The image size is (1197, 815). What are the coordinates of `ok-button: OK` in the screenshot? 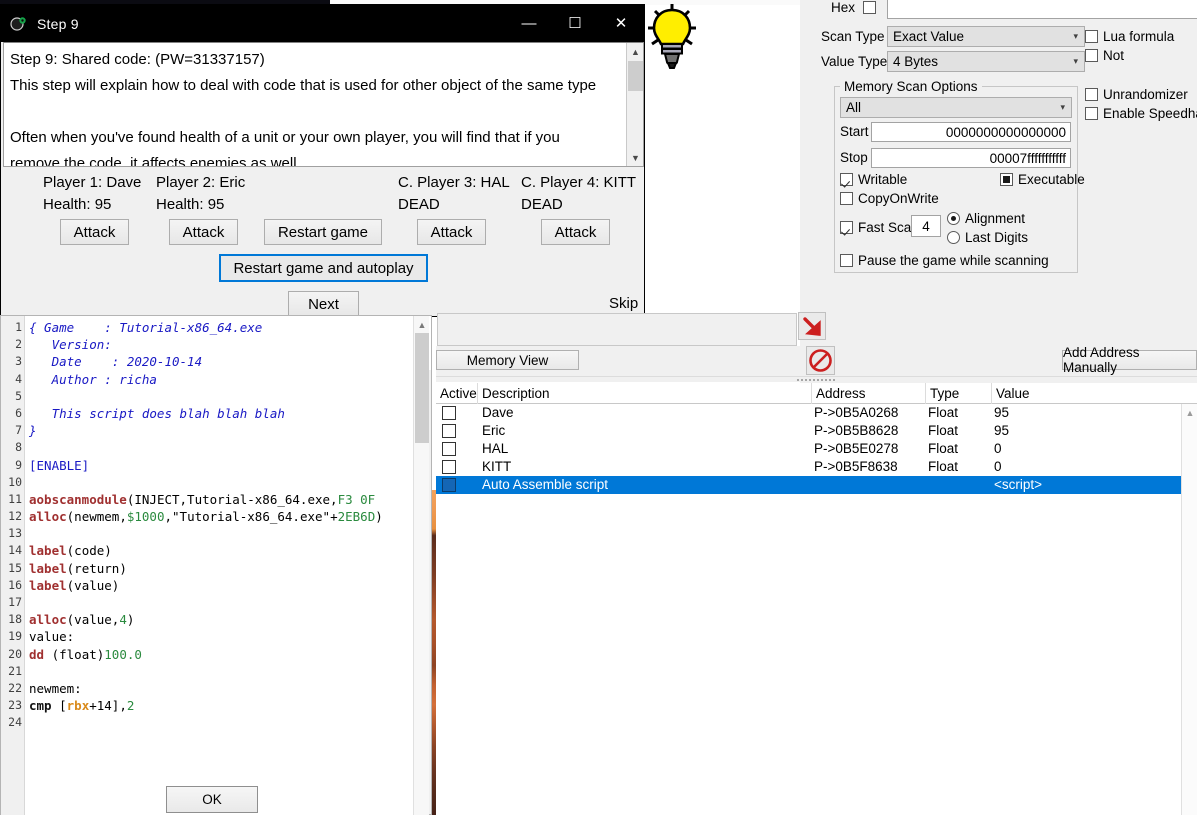 It's located at (212, 799).